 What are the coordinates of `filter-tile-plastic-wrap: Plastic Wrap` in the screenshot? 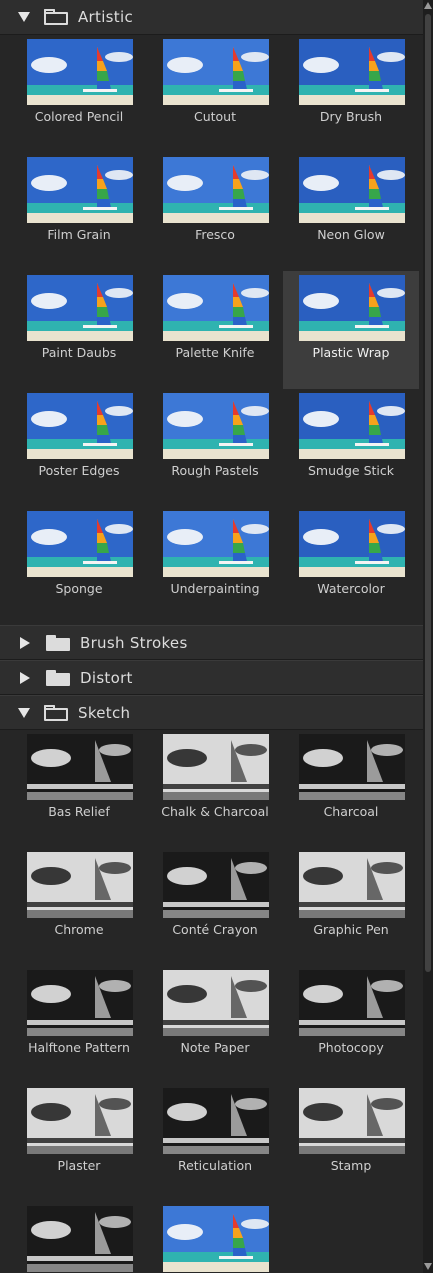 It's located at (351, 330).